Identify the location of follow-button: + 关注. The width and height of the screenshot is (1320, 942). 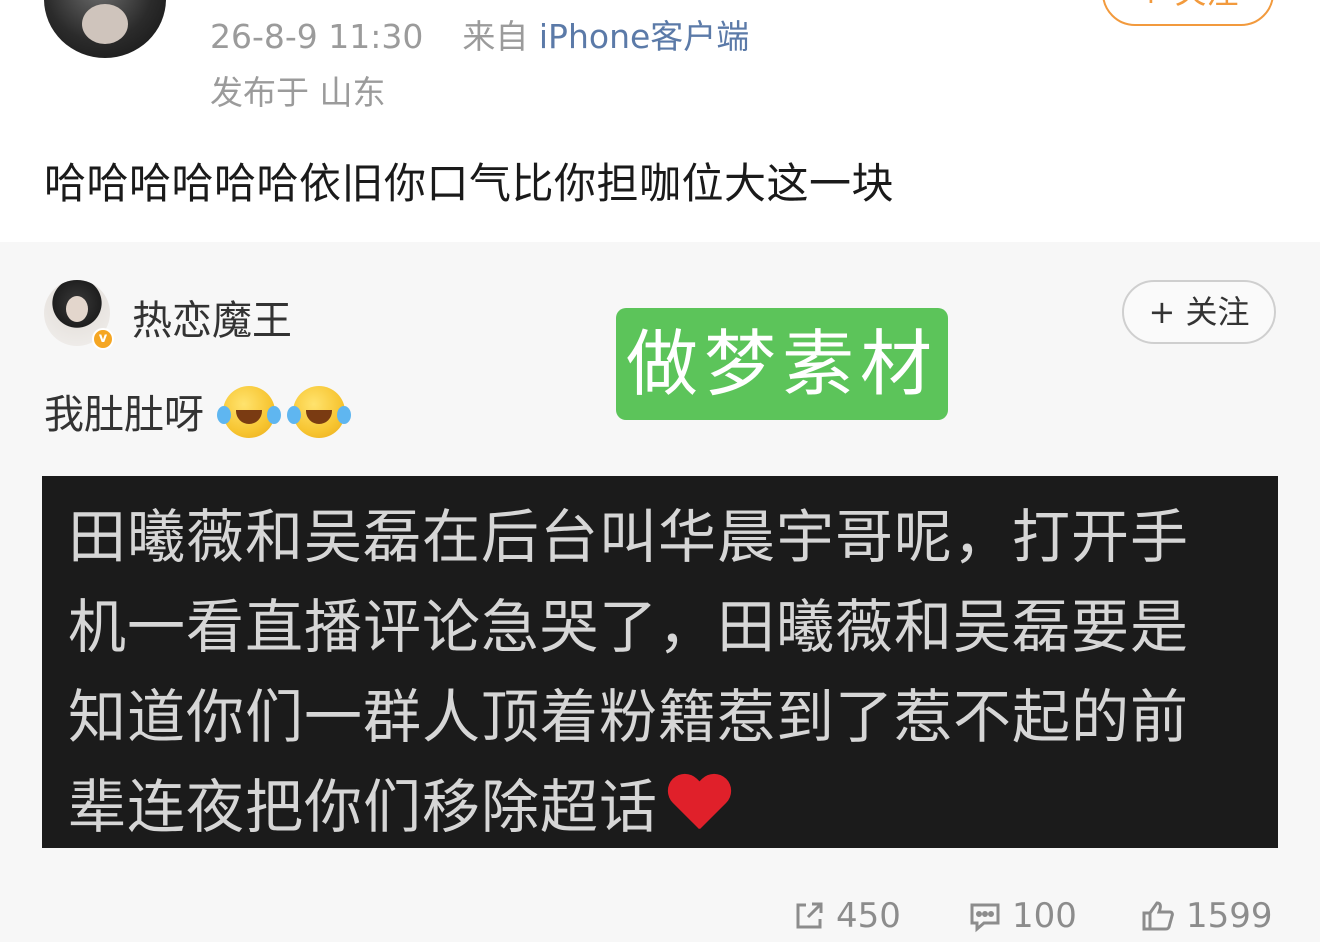
(1188, 13).